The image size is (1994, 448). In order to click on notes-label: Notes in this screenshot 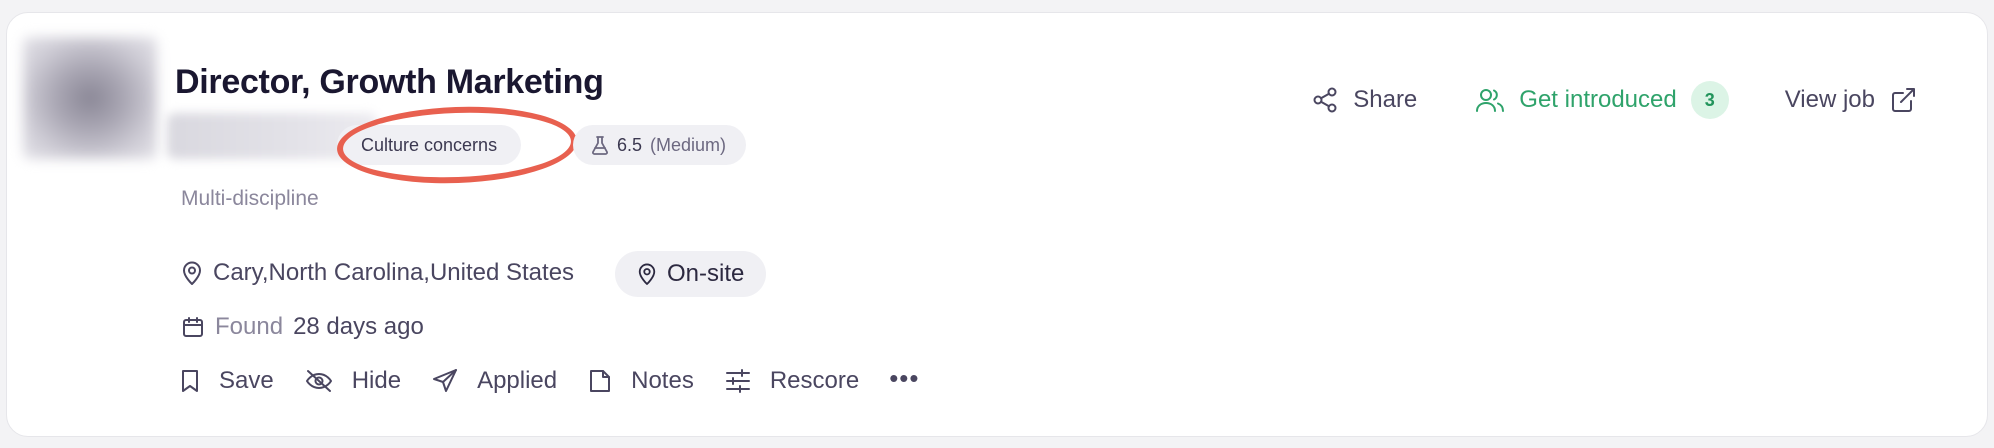, I will do `click(662, 380)`.